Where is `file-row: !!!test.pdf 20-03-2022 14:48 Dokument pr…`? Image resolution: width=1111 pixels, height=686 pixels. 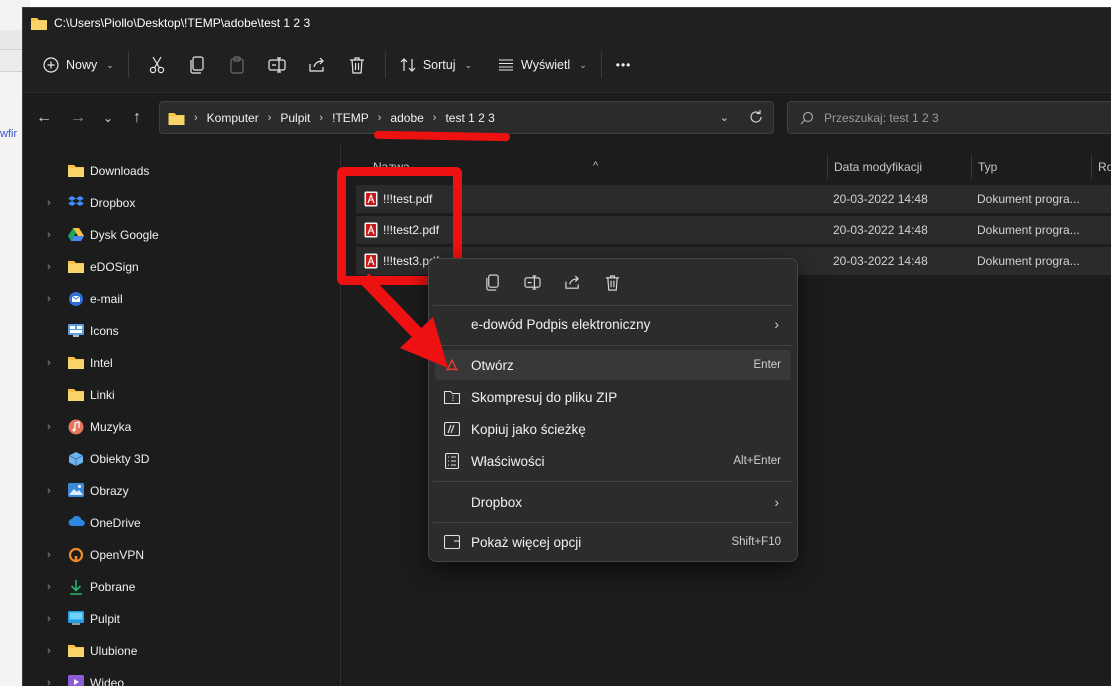
file-row: !!!test.pdf 20-03-2022 14:48 Dokument pr… is located at coordinates (733, 199).